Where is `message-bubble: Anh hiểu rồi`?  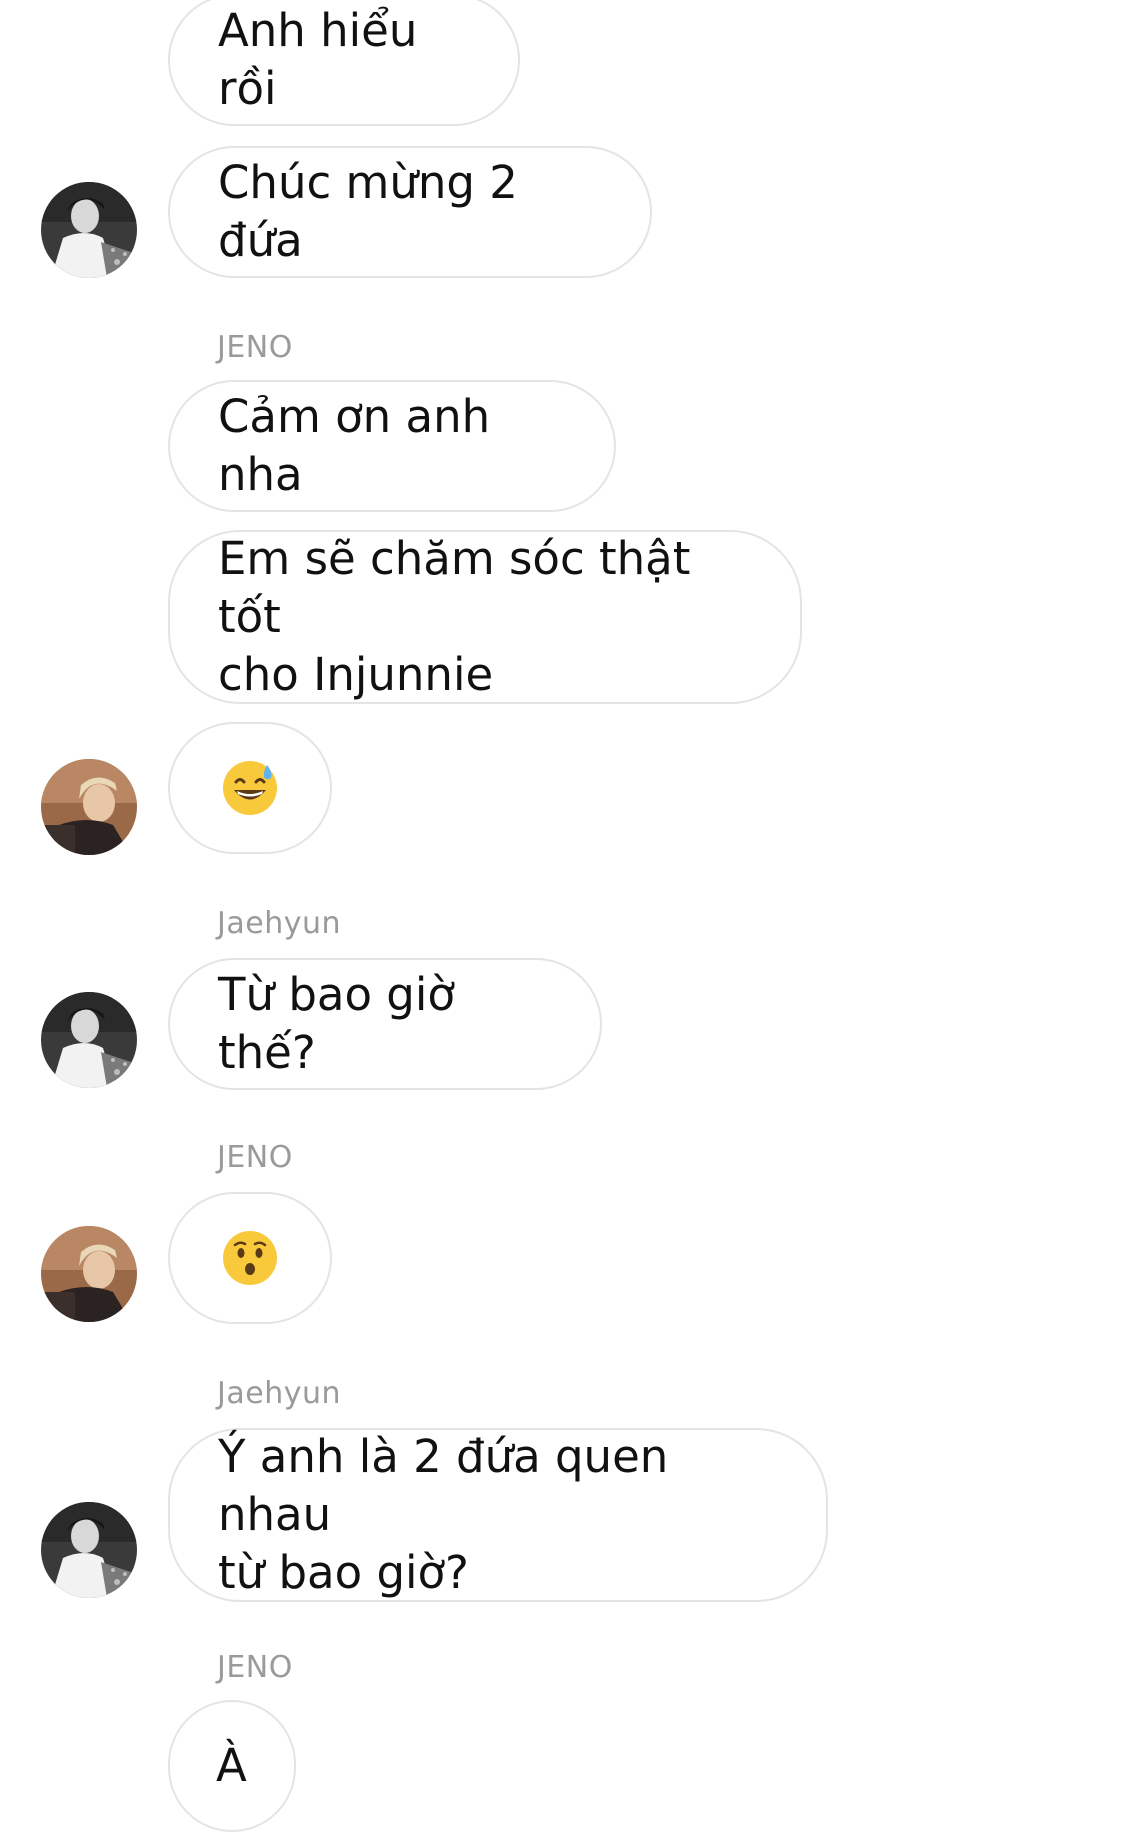
message-bubble: Anh hiểu rồi is located at coordinates (344, 63).